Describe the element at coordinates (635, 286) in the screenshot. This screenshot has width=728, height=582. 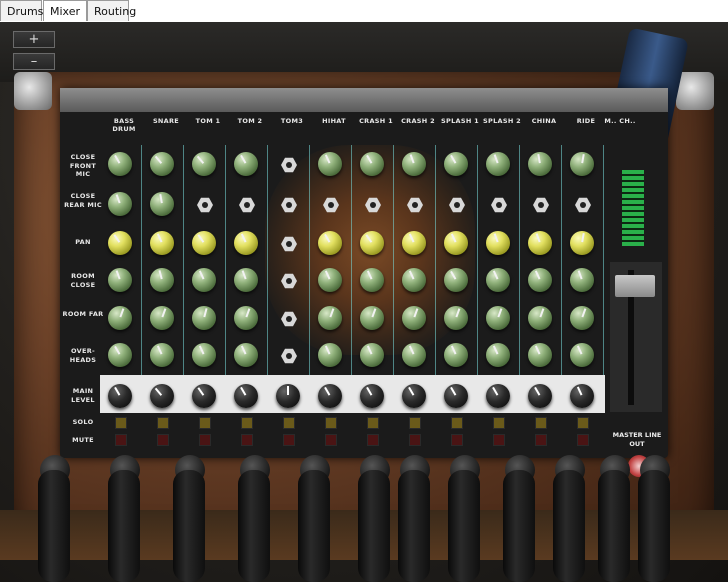
I see `master-fader-handle` at that location.